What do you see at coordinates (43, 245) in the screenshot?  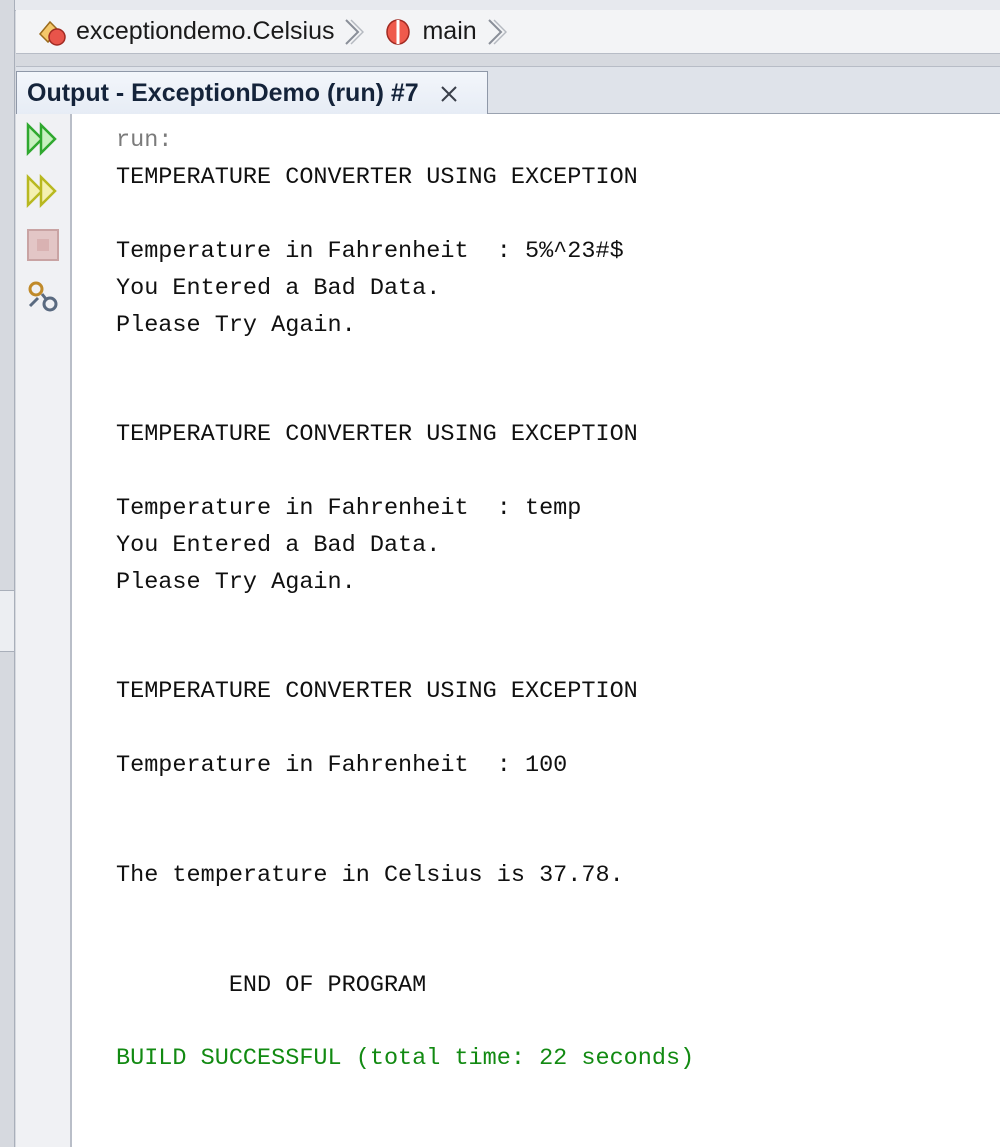 I see `stop-icon` at bounding box center [43, 245].